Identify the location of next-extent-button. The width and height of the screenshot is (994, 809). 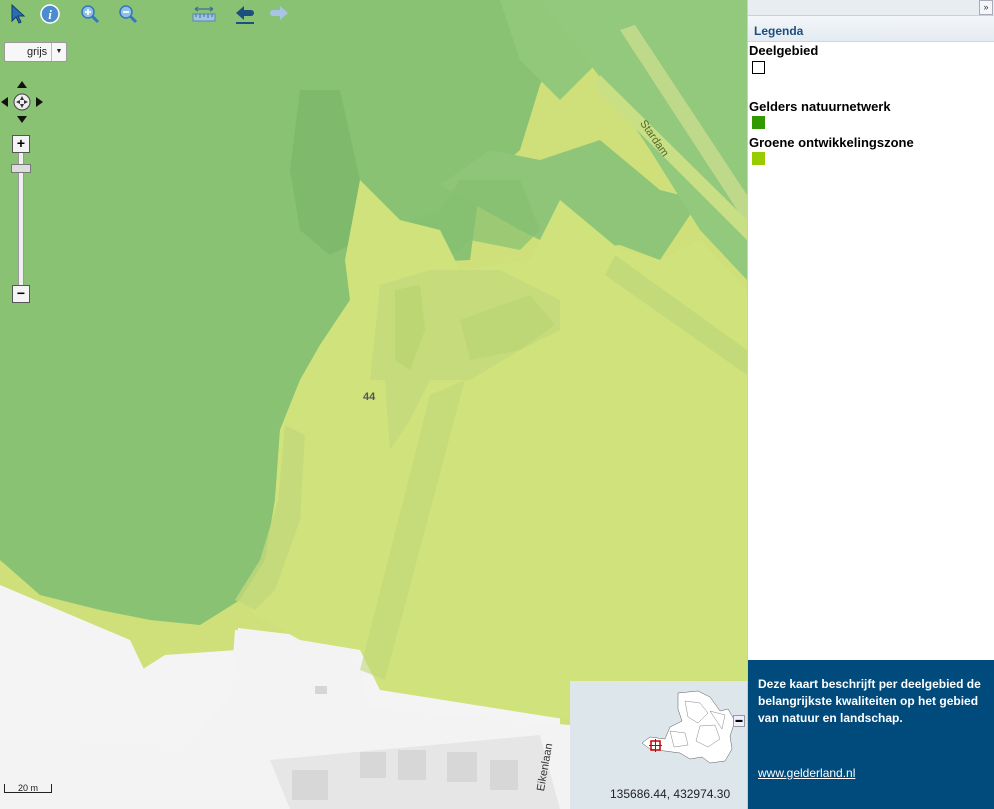
(279, 14).